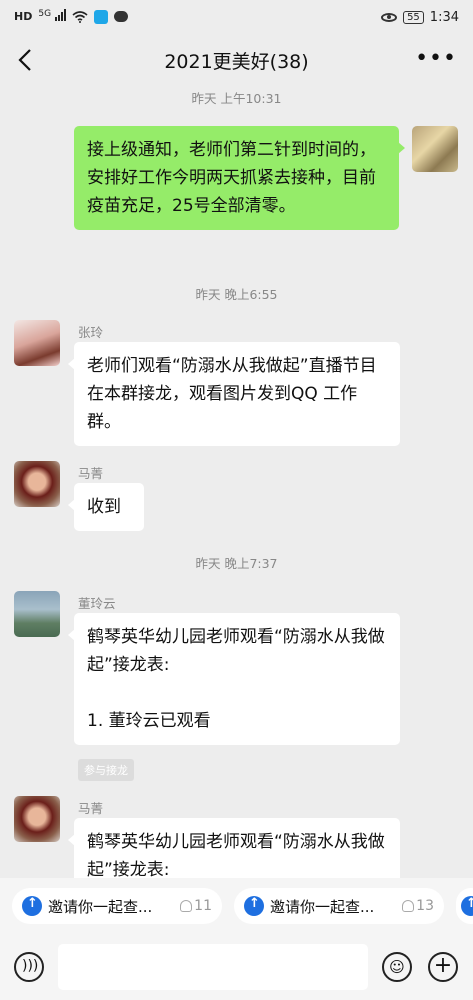  I want to click on app-notification-icon, so click(101, 16).